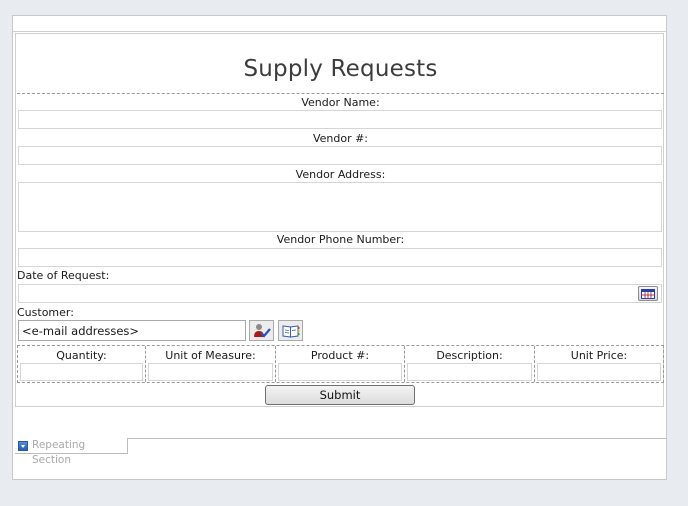 This screenshot has width=688, height=506. What do you see at coordinates (45, 312) in the screenshot?
I see `customer-label: Customer:` at bounding box center [45, 312].